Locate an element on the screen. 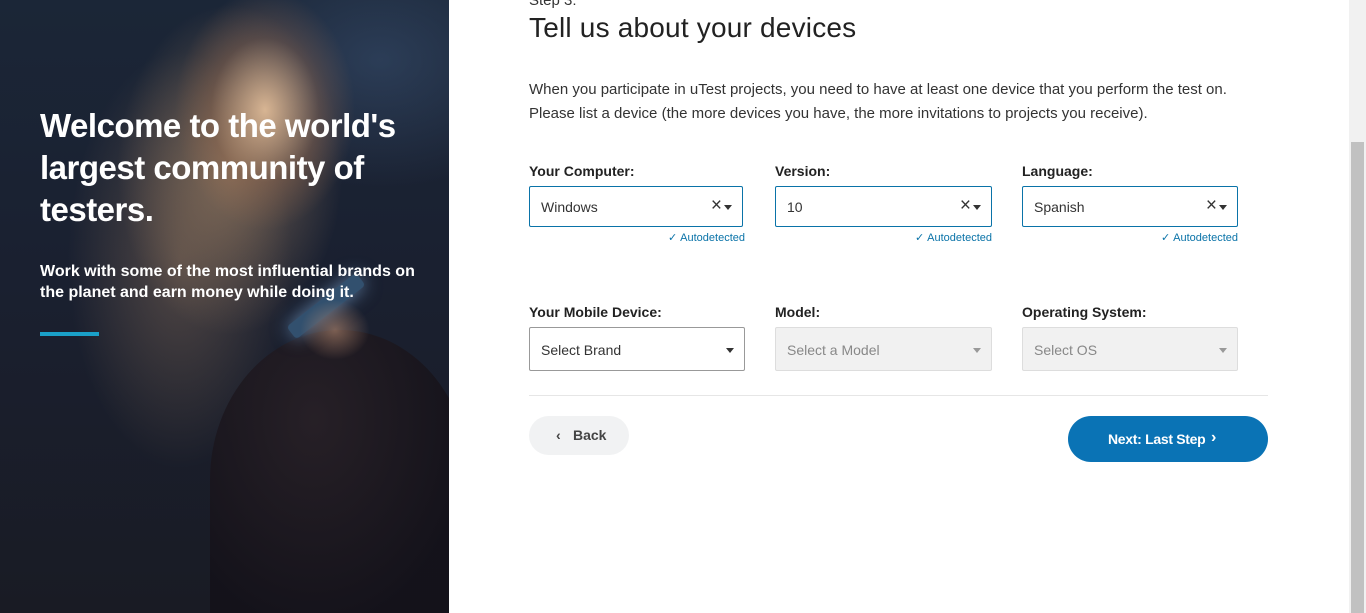  computer-value: Windows is located at coordinates (569, 207).